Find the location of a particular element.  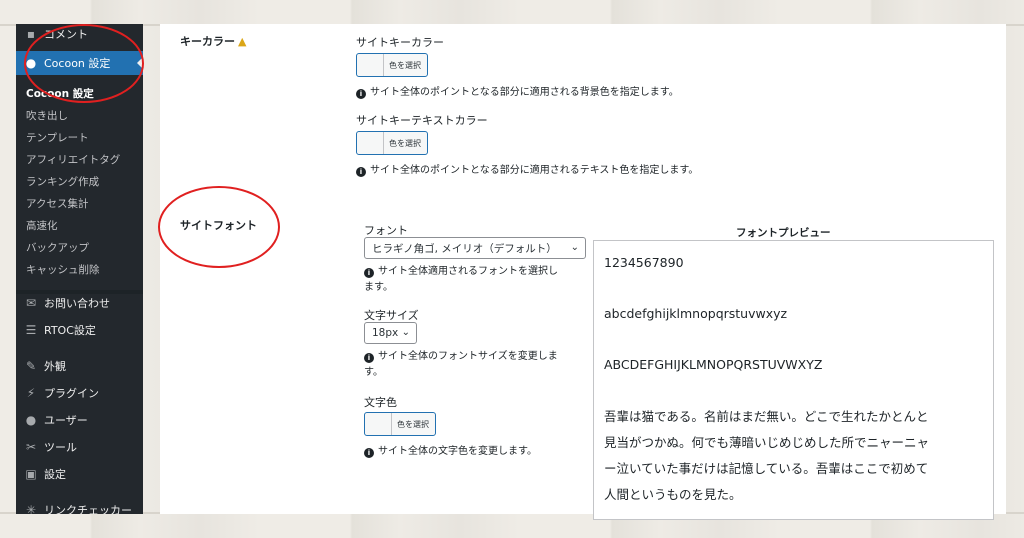

list-icon: ☰ is located at coordinates (31, 330).